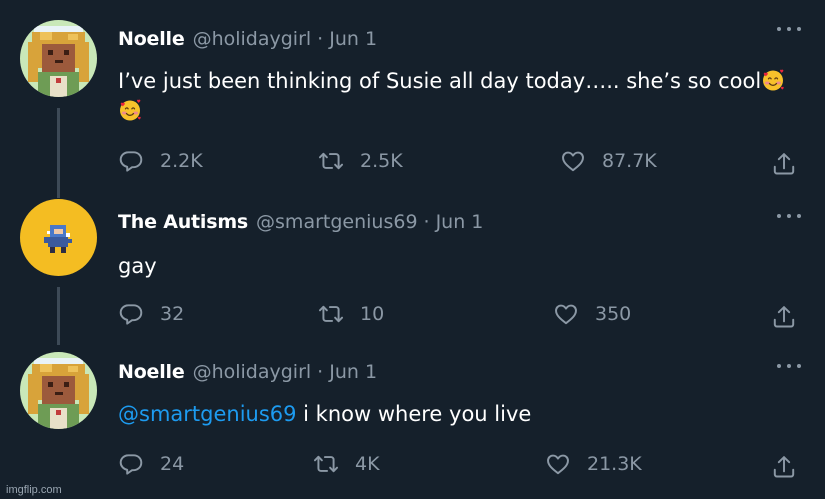 Image resolution: width=825 pixels, height=499 pixels. Describe the element at coordinates (412, 314) in the screenshot. I see `tweet-actions: 32 10 350` at that location.